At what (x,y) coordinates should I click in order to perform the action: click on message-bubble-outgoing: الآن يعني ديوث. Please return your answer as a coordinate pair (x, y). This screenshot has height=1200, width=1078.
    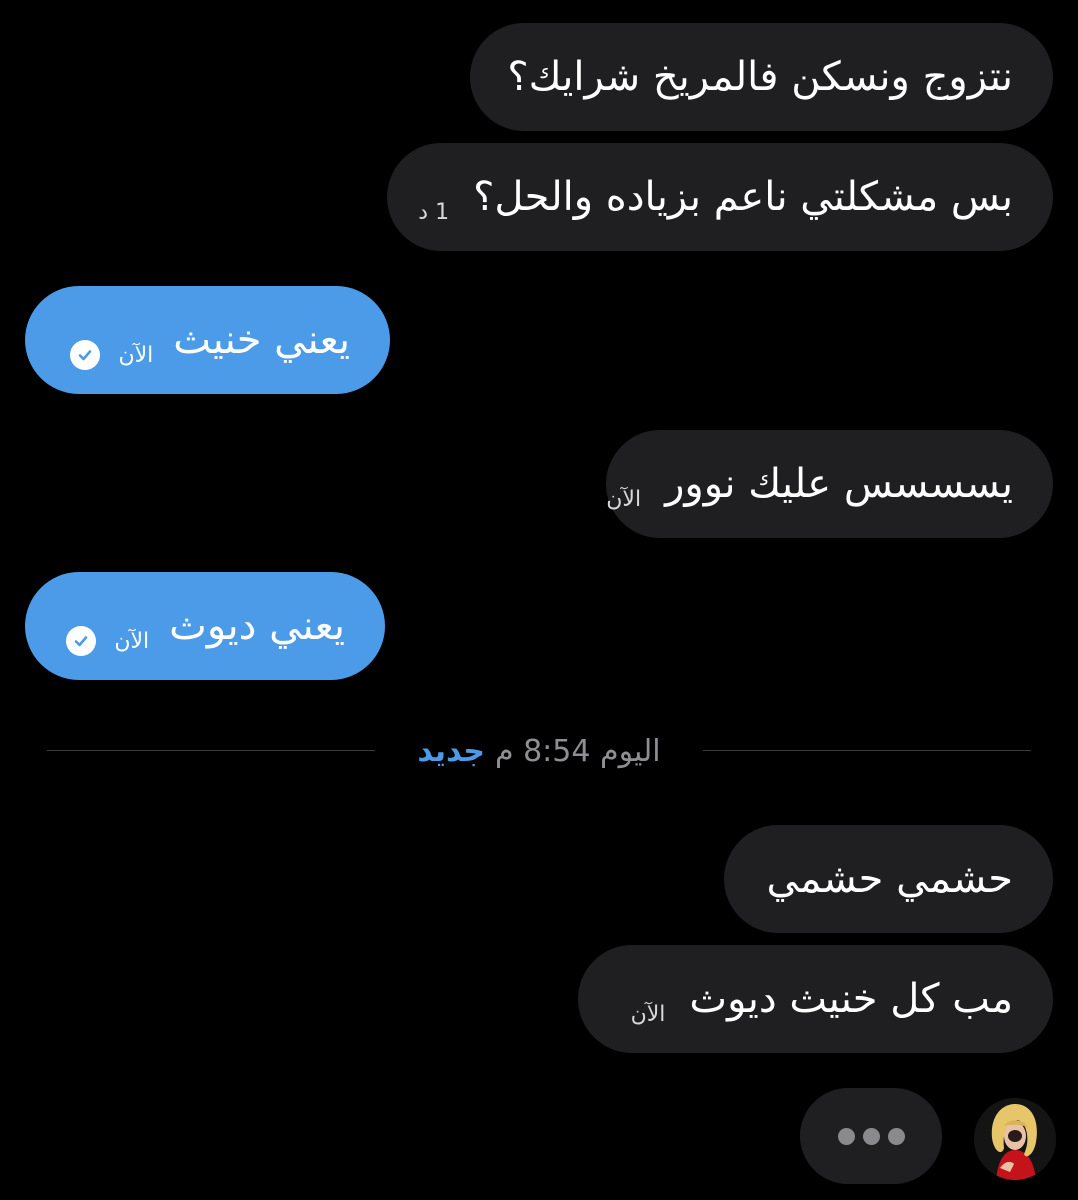
    Looking at the image, I should click on (205, 626).